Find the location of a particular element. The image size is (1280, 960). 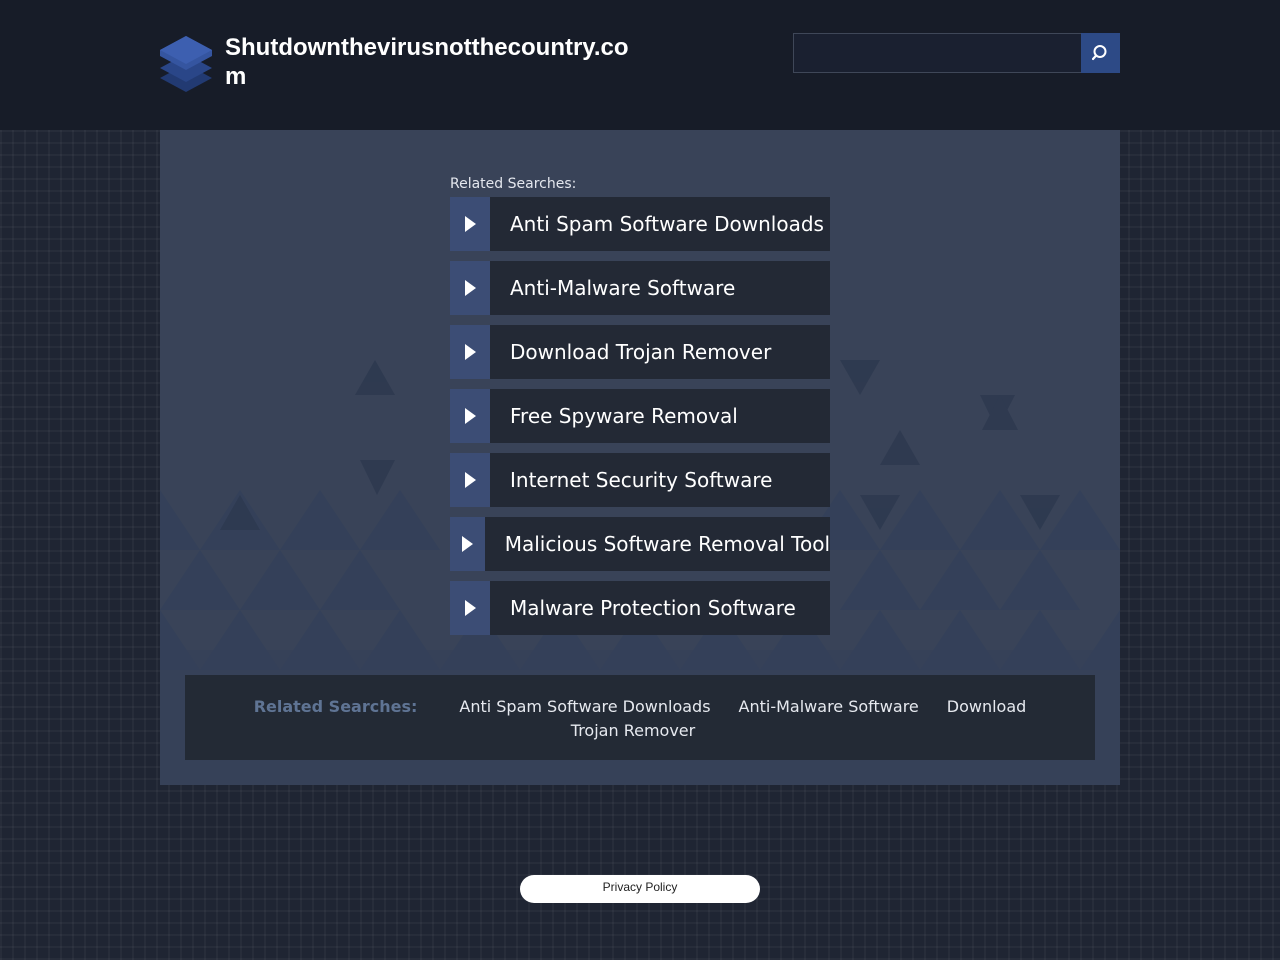

related-search-link-text: Anti-Malware Software is located at coordinates (623, 288).